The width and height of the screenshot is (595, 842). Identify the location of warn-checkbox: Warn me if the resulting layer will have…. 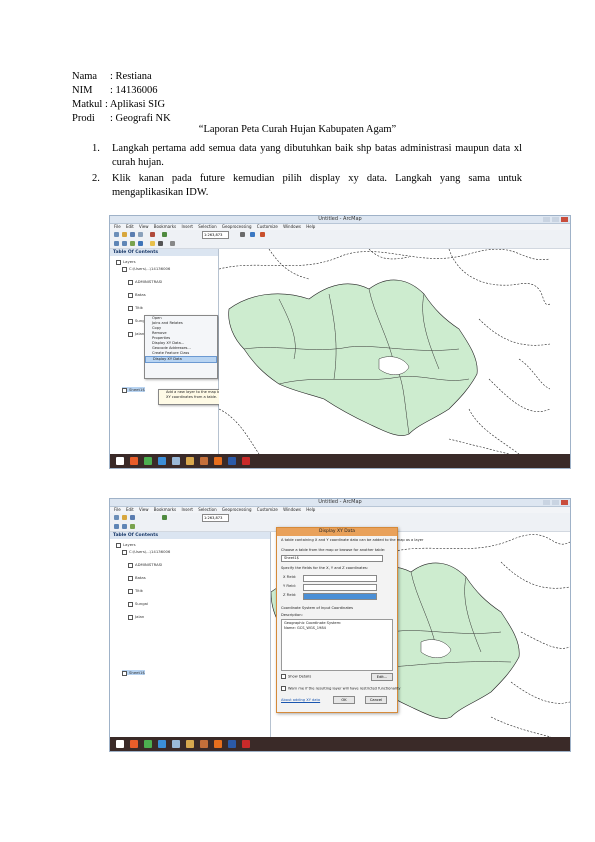
(341, 689).